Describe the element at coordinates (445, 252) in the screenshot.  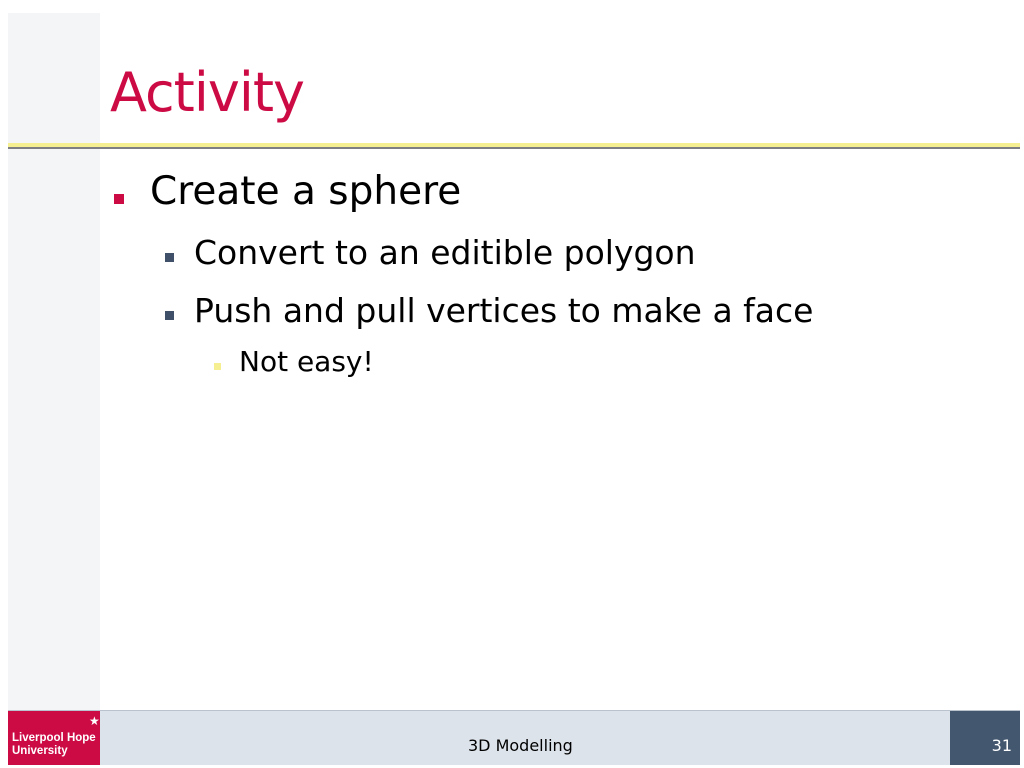
I see `bullet-text: Convert to an editible polygon` at that location.